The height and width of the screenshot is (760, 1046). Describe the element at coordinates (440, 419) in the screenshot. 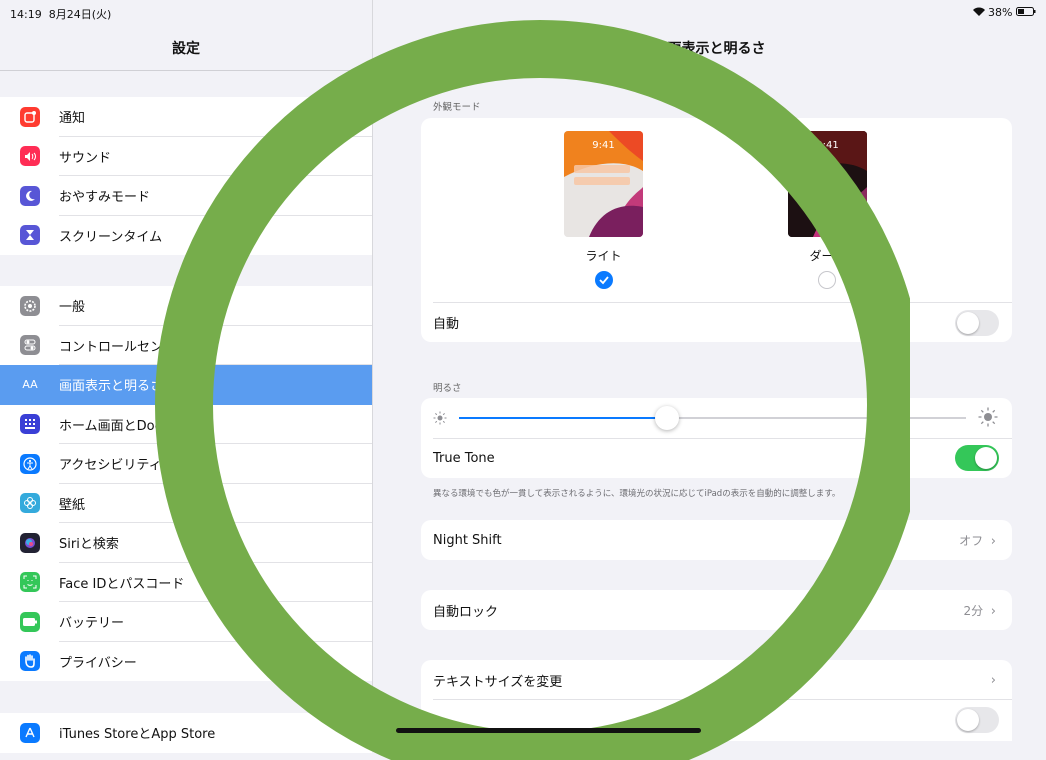

I see `sun-small-icon` at that location.